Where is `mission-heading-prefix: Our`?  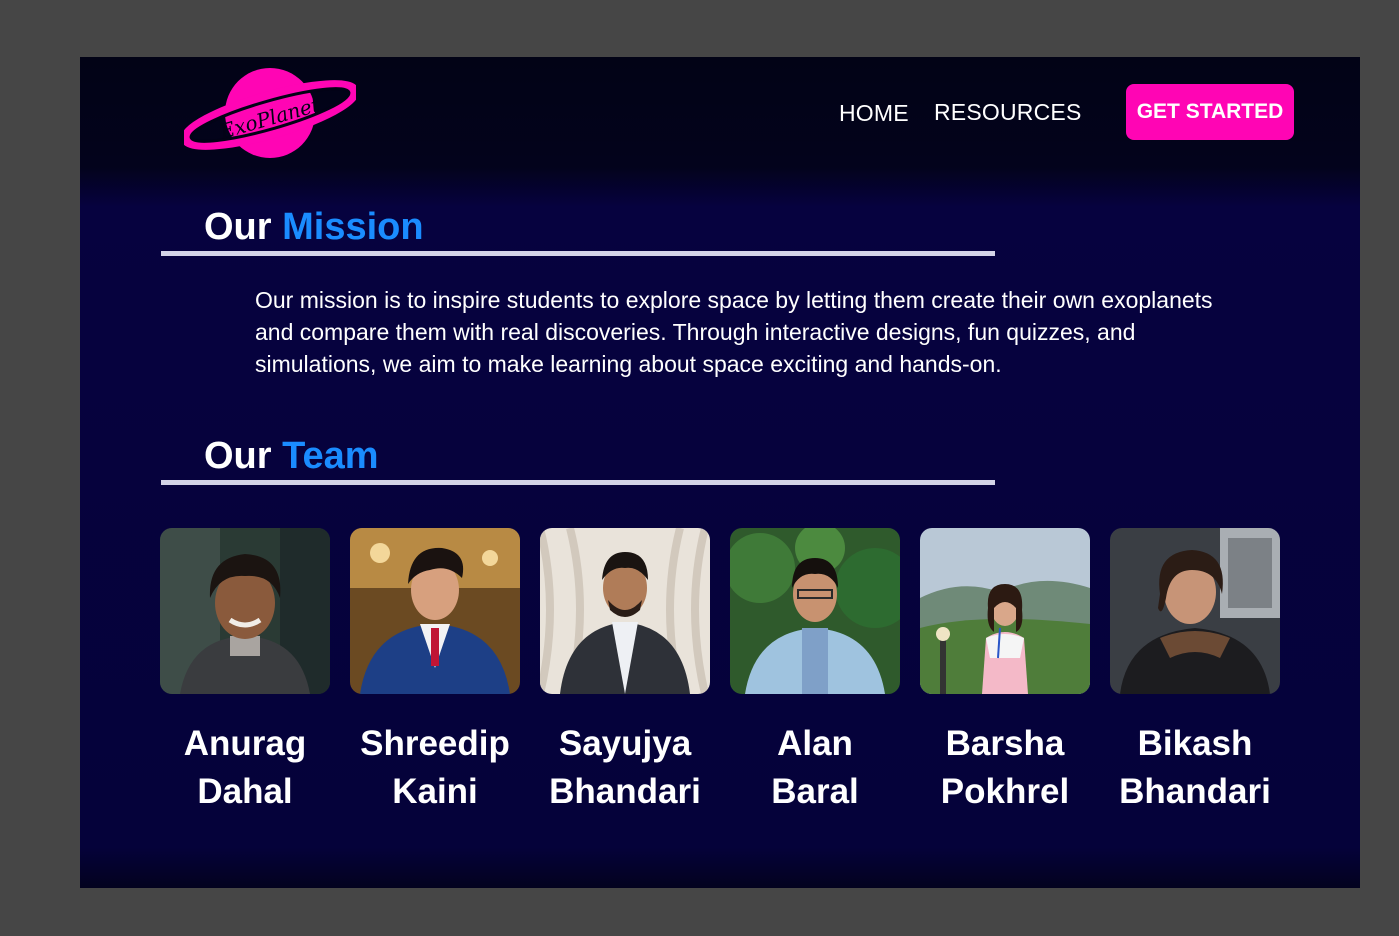 mission-heading-prefix: Our is located at coordinates (238, 227).